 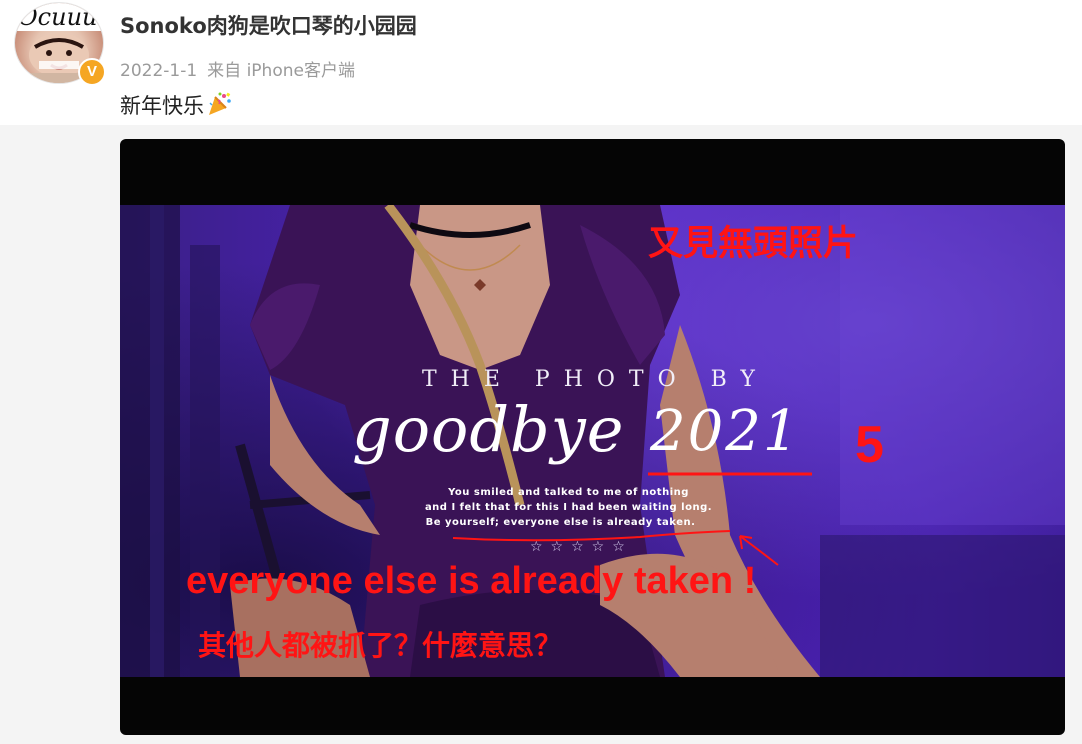 What do you see at coordinates (488, 429) in the screenshot?
I see `photo-caption-word: goodbye` at bounding box center [488, 429].